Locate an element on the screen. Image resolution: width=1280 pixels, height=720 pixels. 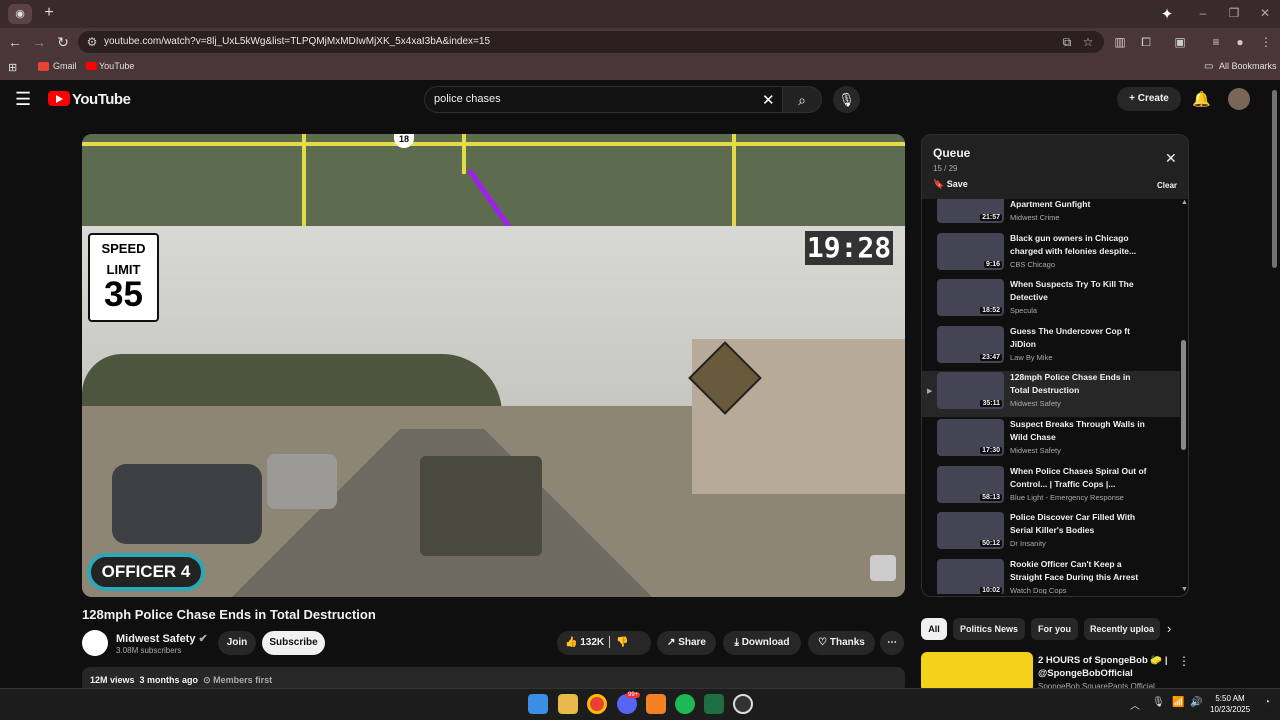
queue-scrollbar is located at coordinates (1183, 395).